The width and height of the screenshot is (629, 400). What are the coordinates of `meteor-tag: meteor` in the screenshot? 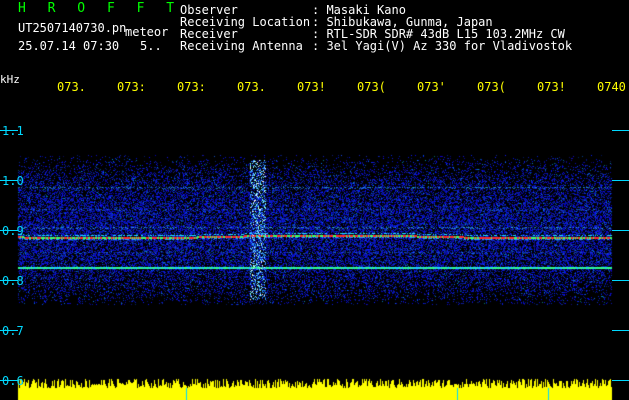 It's located at (147, 32).